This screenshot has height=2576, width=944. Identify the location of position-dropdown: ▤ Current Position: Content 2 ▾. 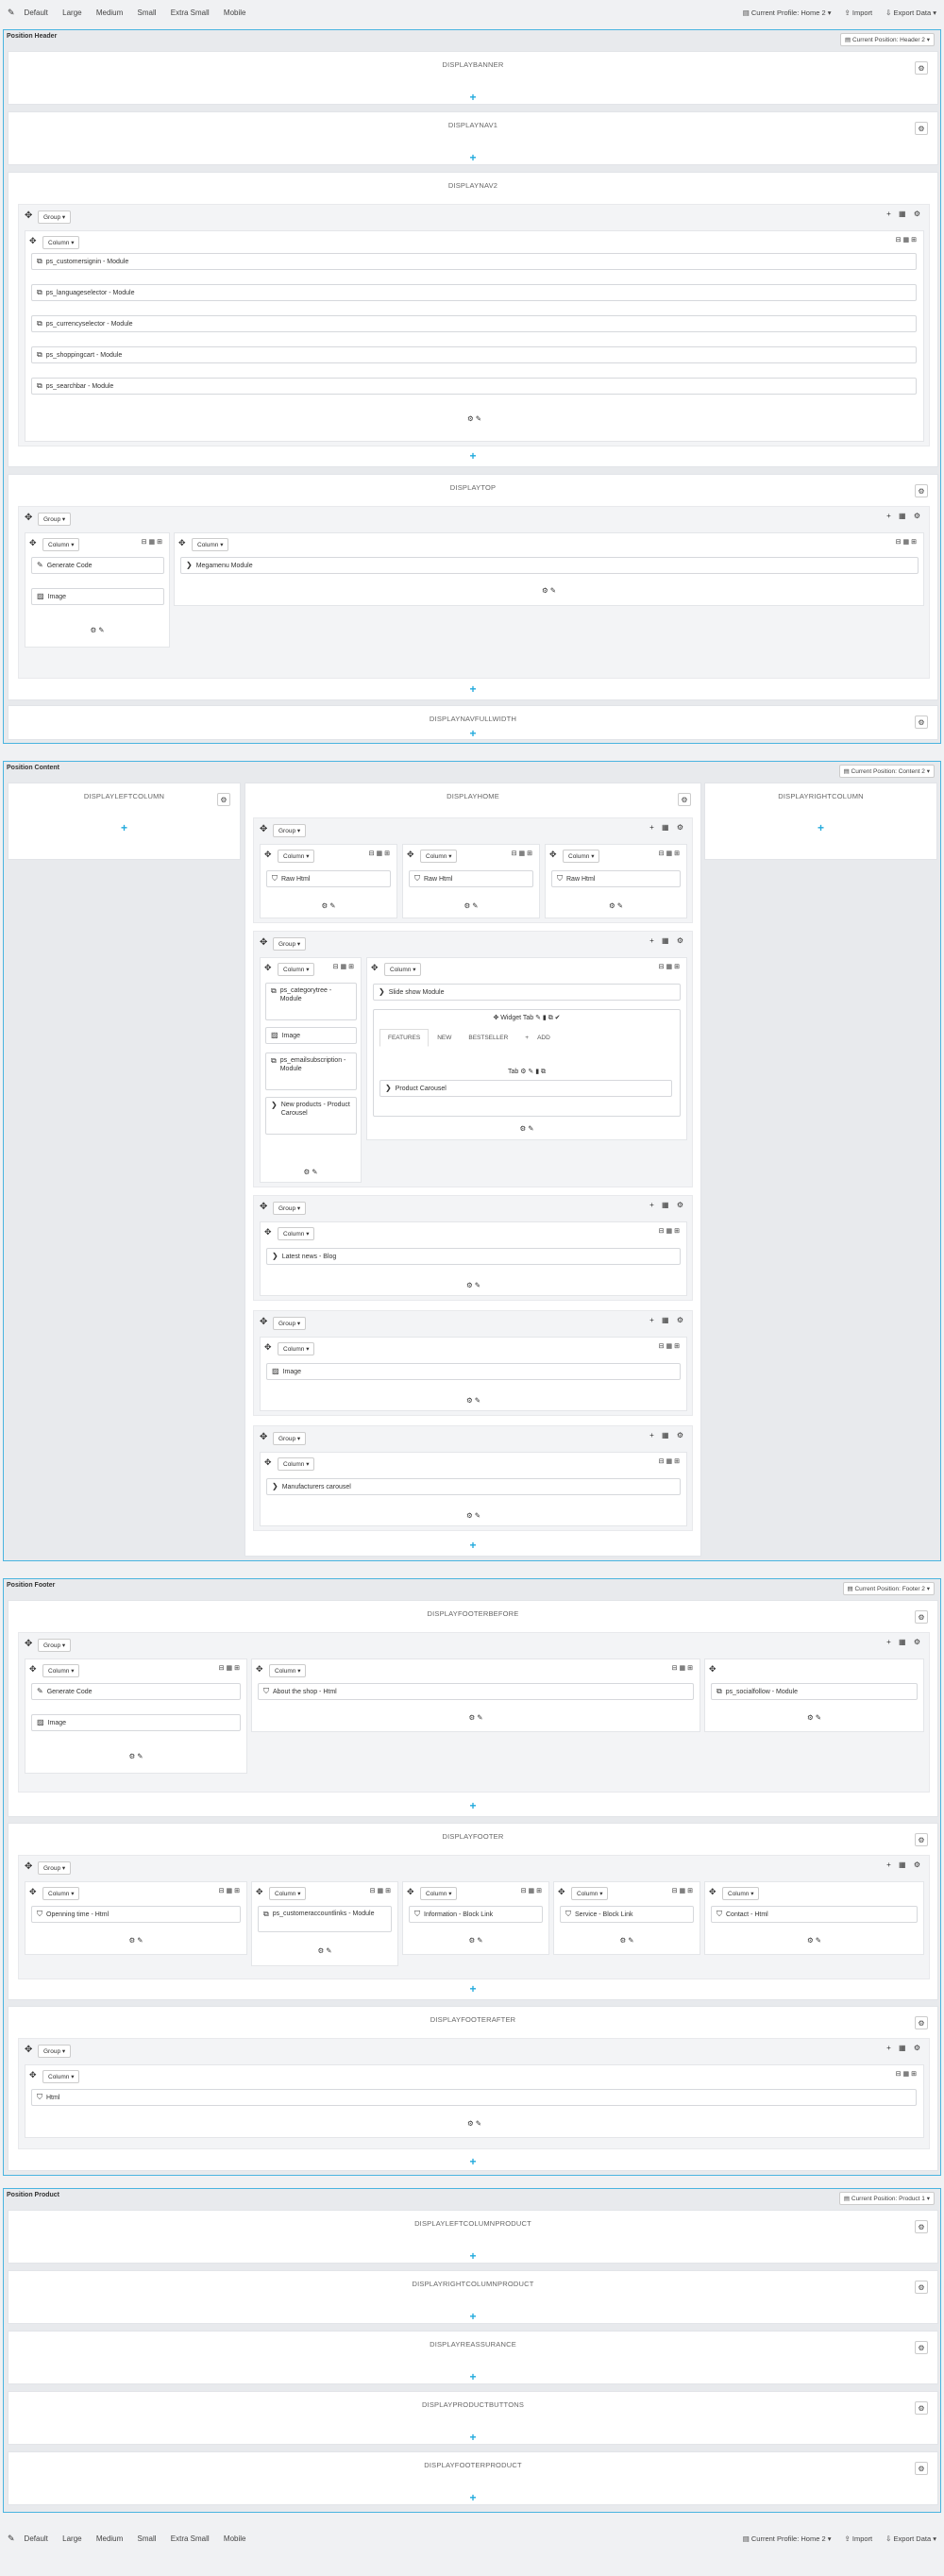
(886, 772).